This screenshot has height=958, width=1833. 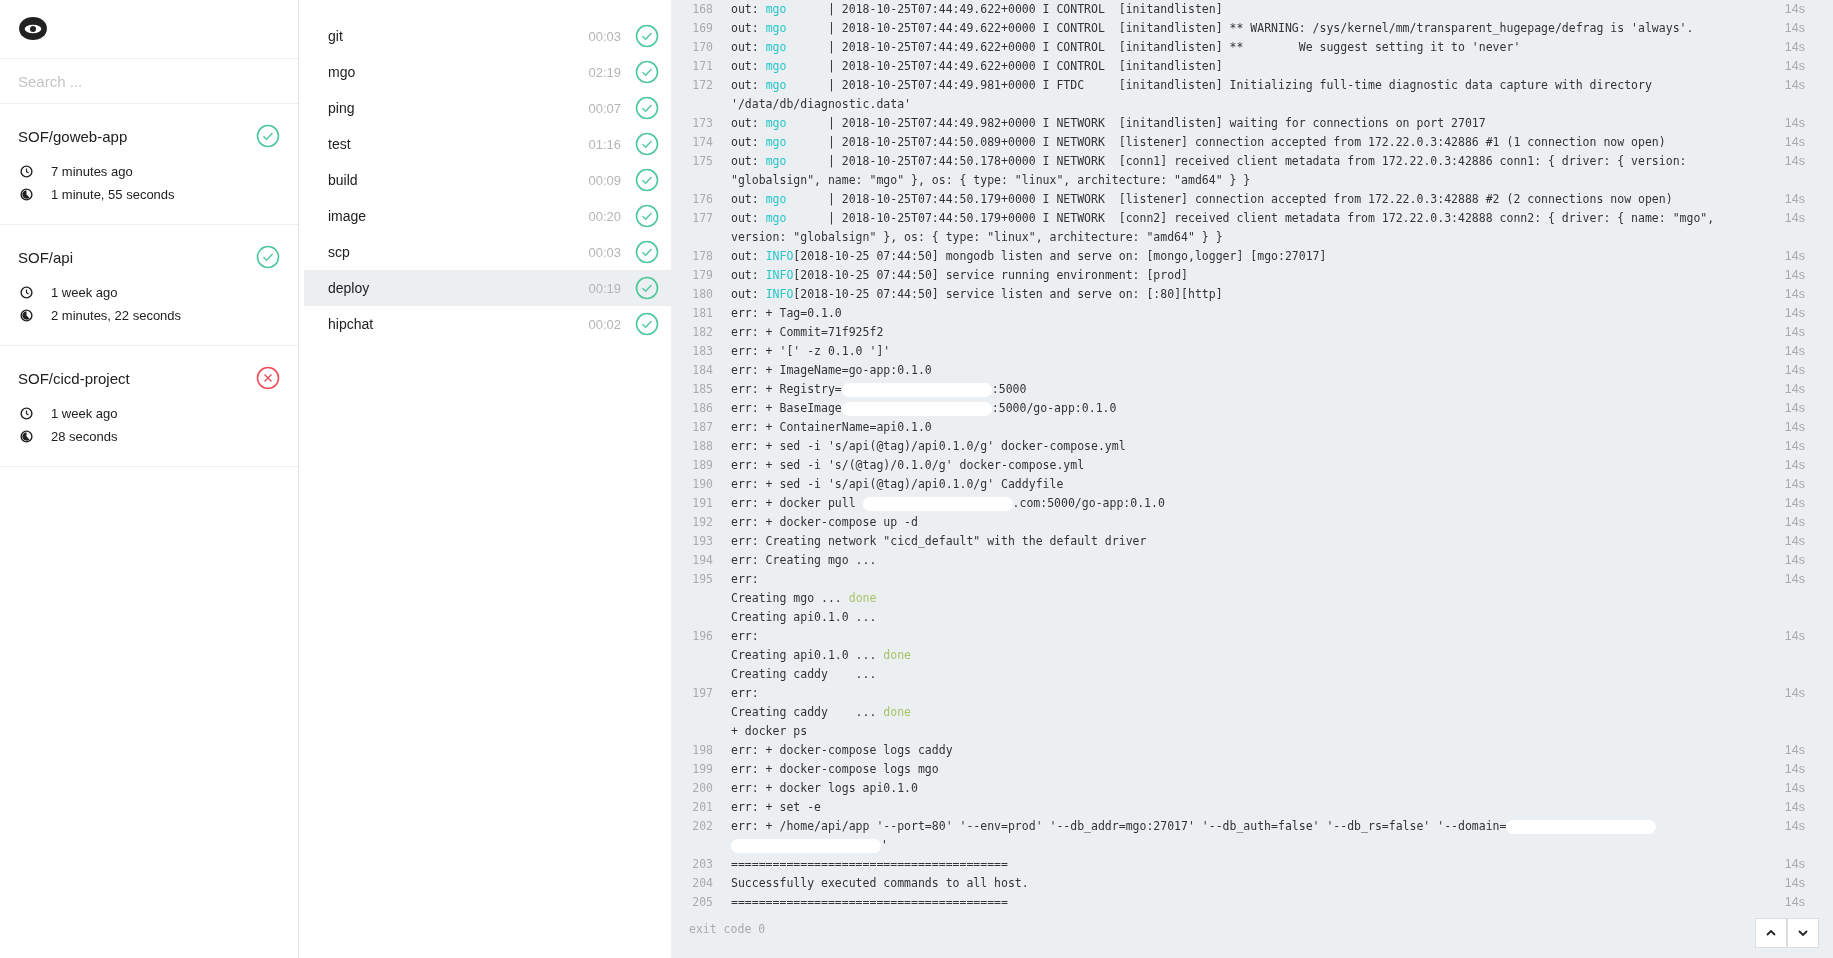 What do you see at coordinates (702, 142) in the screenshot?
I see `line-number: 174` at bounding box center [702, 142].